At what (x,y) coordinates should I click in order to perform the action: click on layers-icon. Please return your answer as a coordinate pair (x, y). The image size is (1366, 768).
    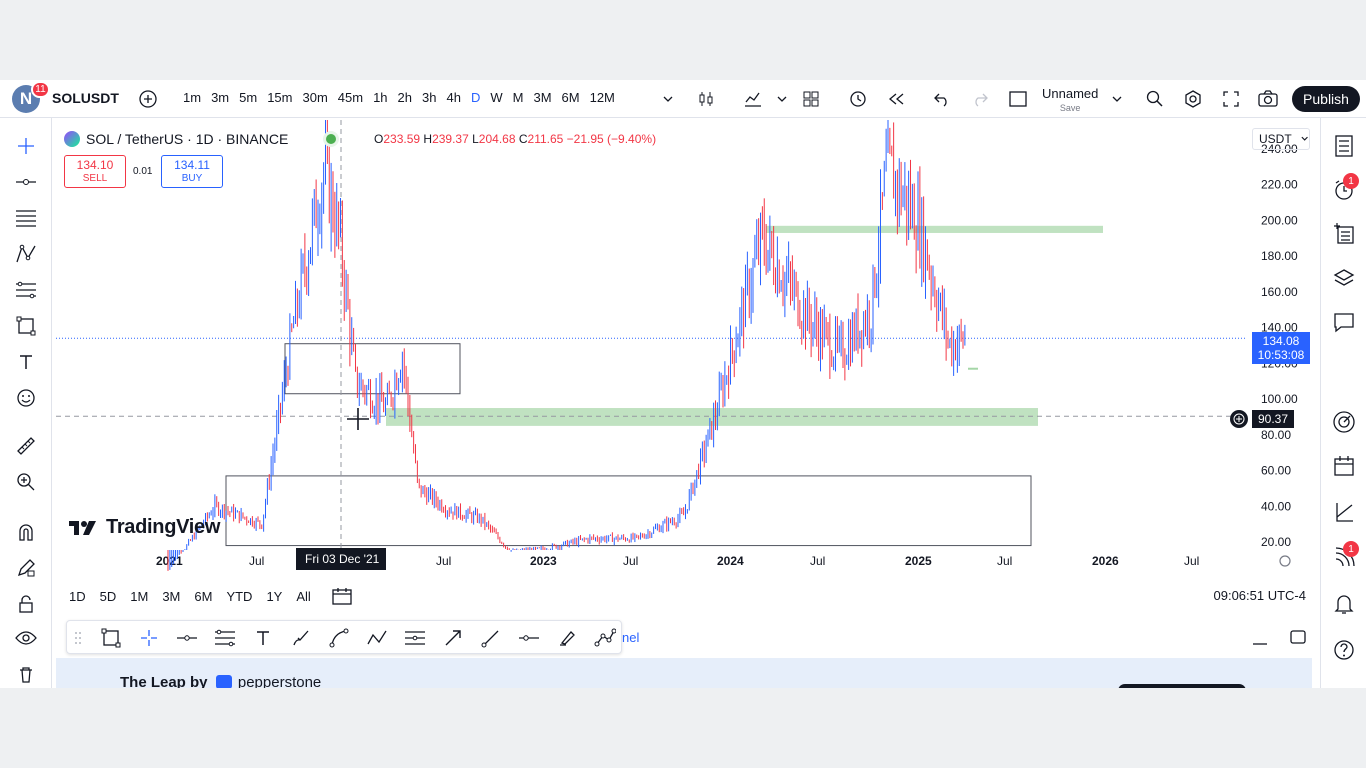
    Looking at the image, I should click on (1344, 278).